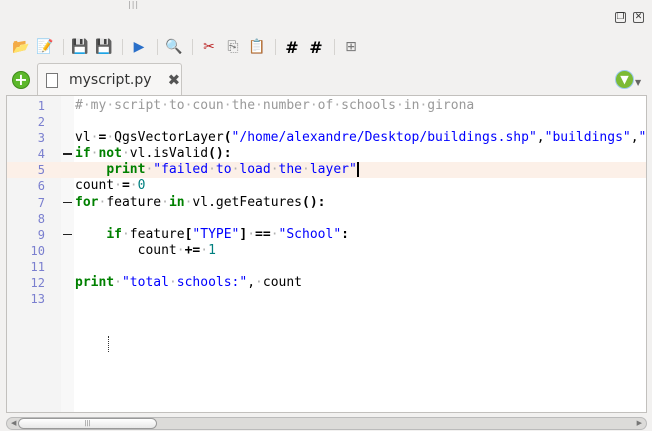 The image size is (652, 431). What do you see at coordinates (37, 266) in the screenshot?
I see `line-number: 11` at bounding box center [37, 266].